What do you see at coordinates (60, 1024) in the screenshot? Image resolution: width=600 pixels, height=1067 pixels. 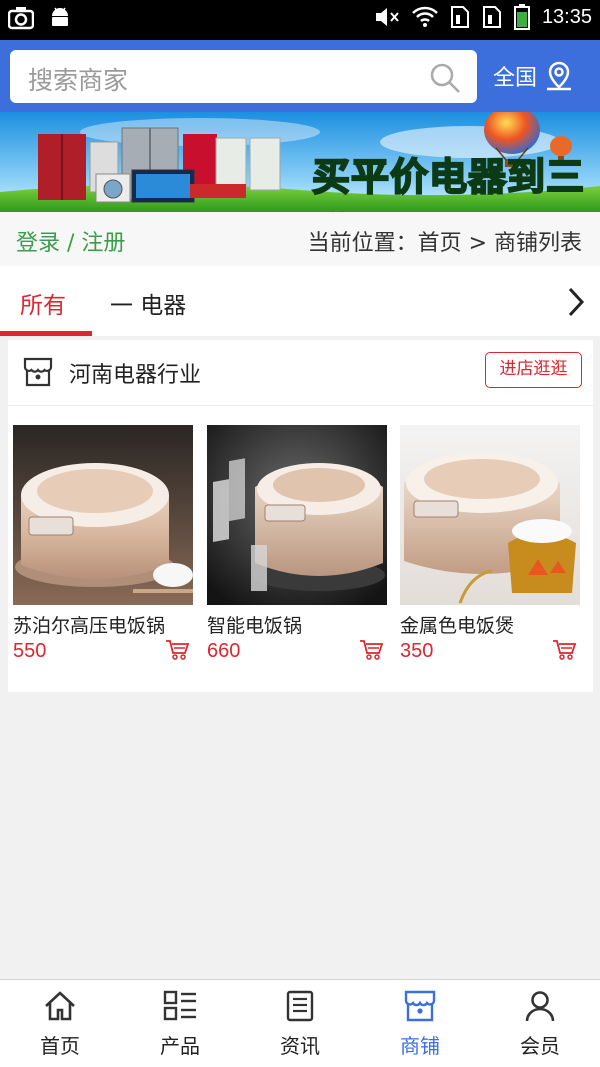 I see `nav-home: 首页` at bounding box center [60, 1024].